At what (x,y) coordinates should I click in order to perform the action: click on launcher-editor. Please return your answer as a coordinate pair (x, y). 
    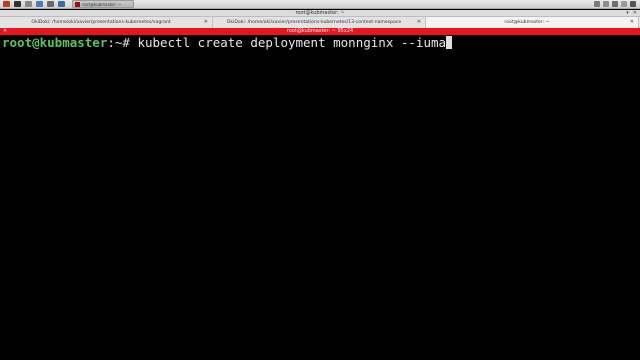
    Looking at the image, I should click on (50, 4).